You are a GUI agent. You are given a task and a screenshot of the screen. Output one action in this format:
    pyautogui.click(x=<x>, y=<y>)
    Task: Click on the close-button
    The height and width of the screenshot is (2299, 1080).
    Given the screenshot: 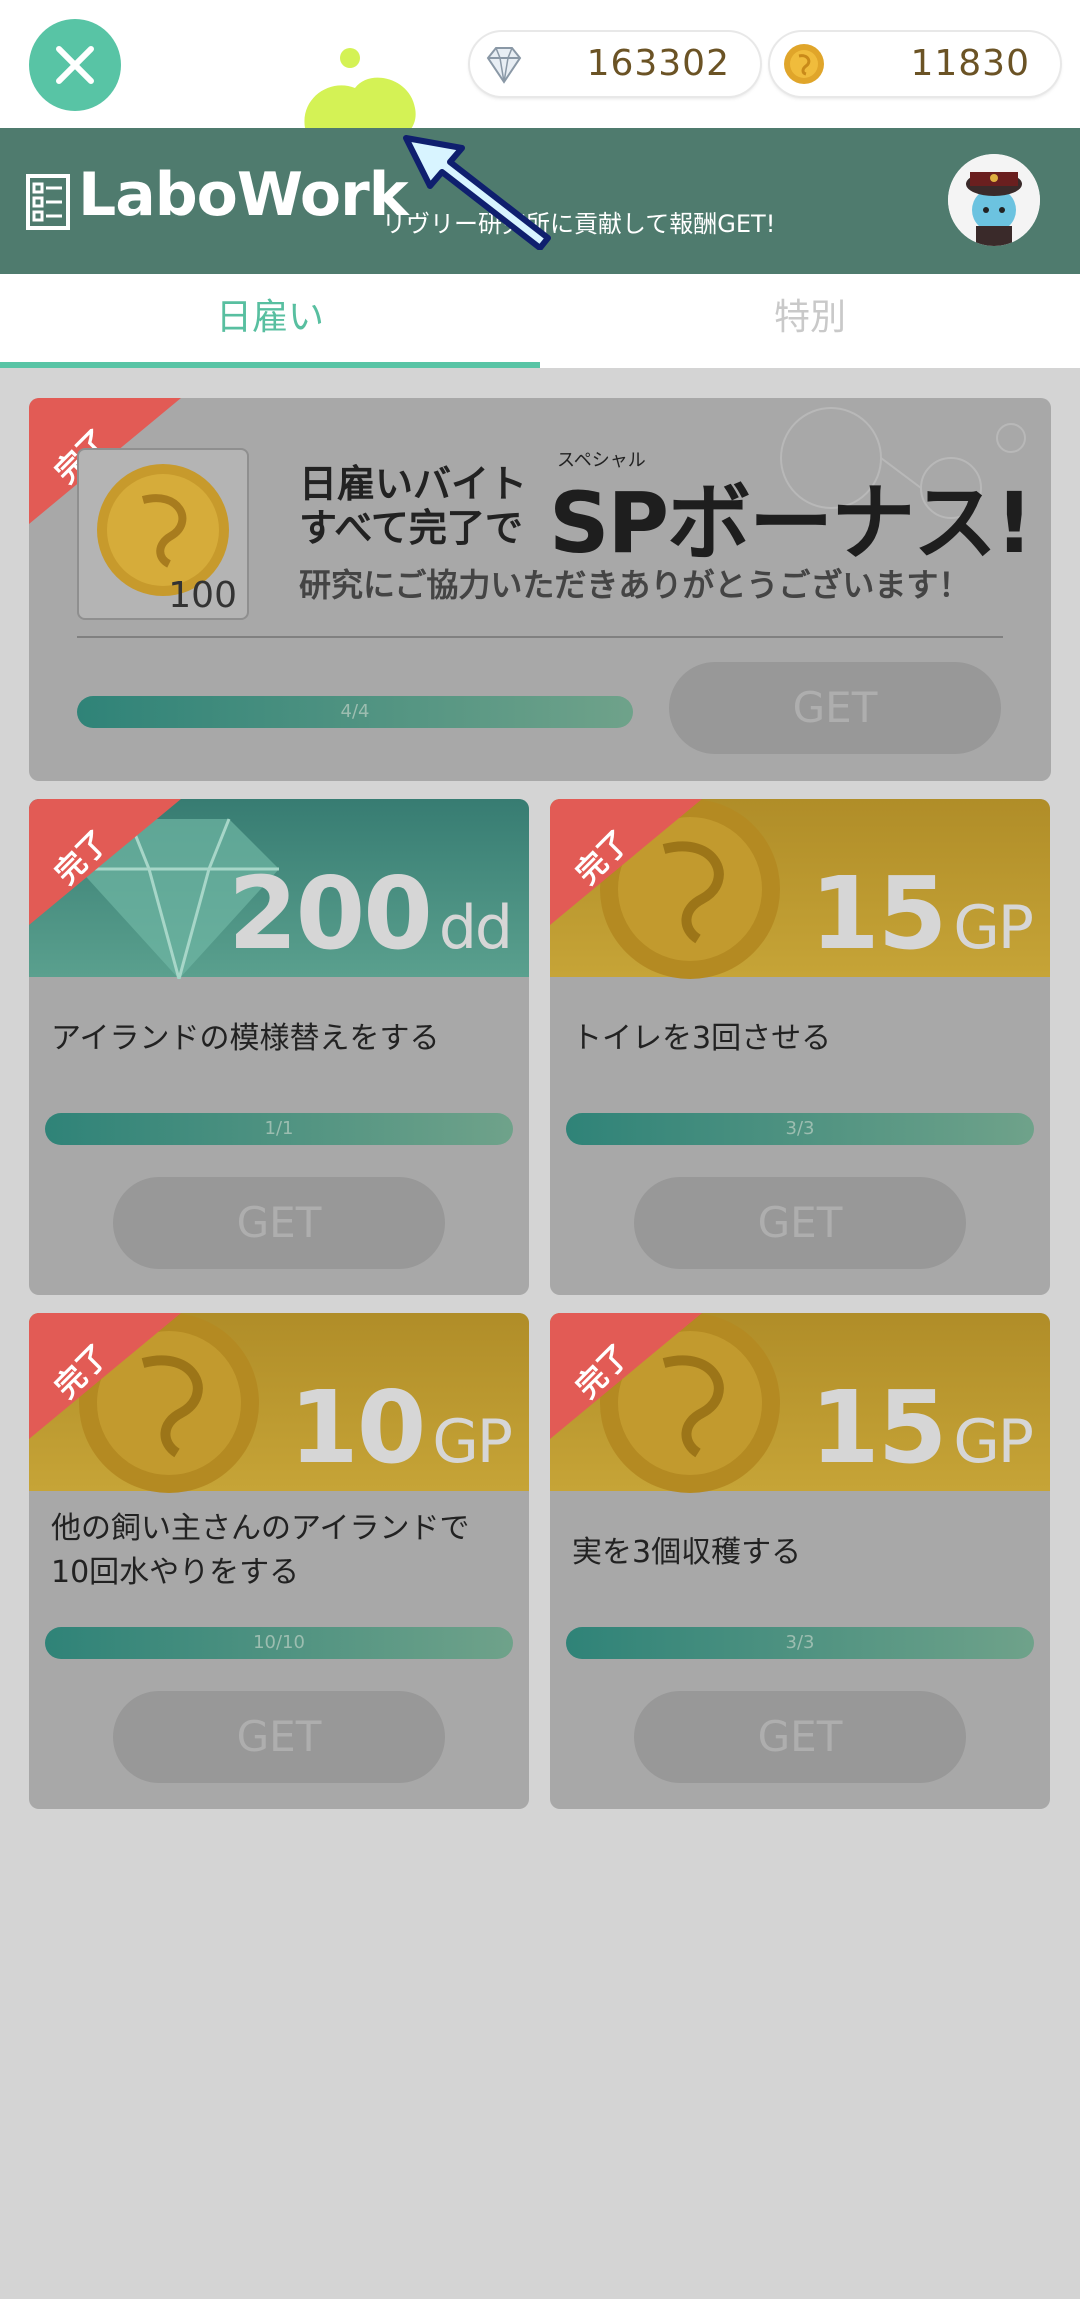 What is the action you would take?
    pyautogui.click(x=75, y=65)
    